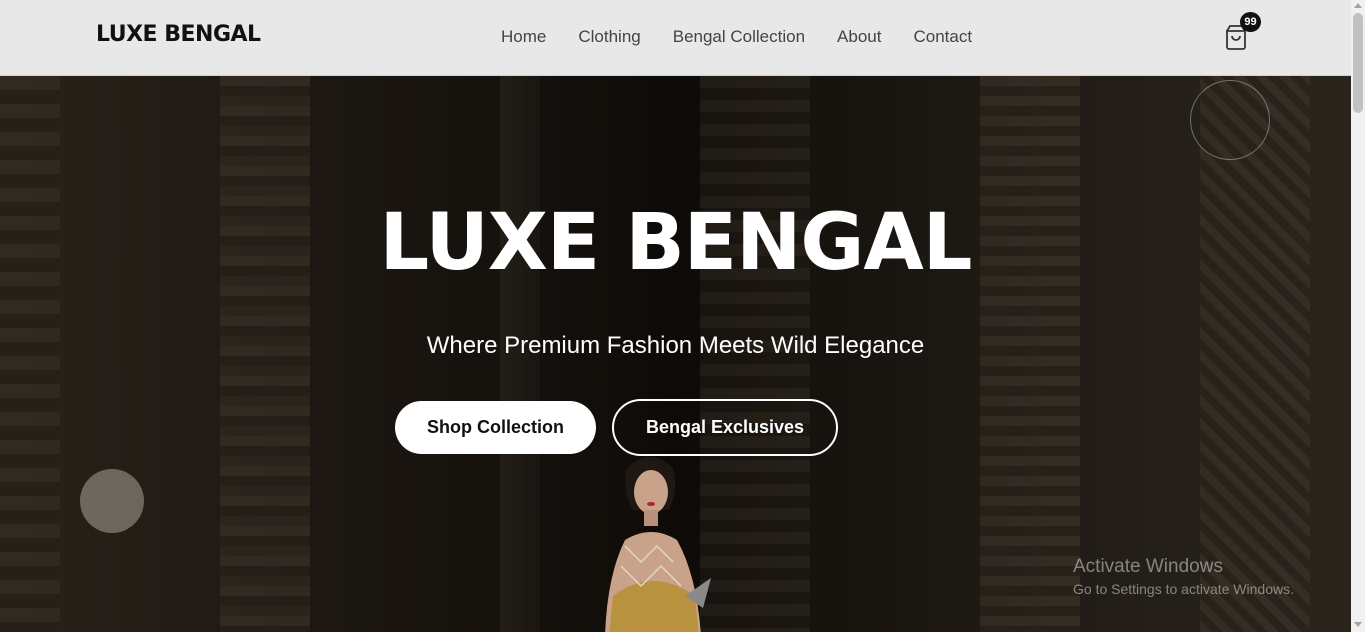  Describe the element at coordinates (1230, 120) in the screenshot. I see `decorative-ring` at that location.